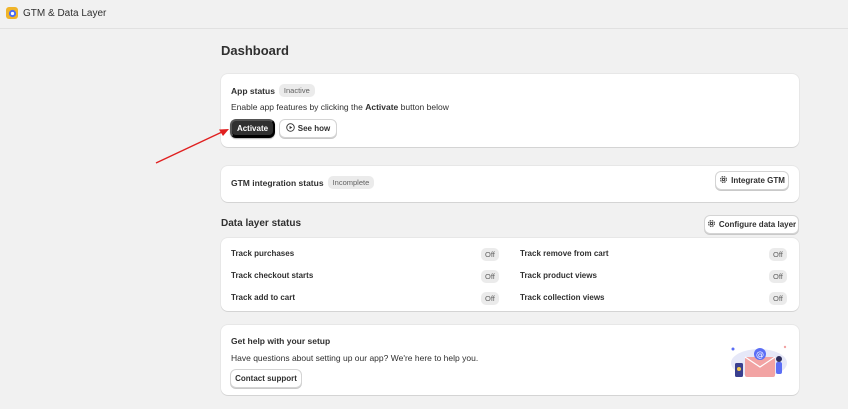 The height and width of the screenshot is (409, 848). I want to click on track-purchases-label: Track purchases, so click(263, 253).